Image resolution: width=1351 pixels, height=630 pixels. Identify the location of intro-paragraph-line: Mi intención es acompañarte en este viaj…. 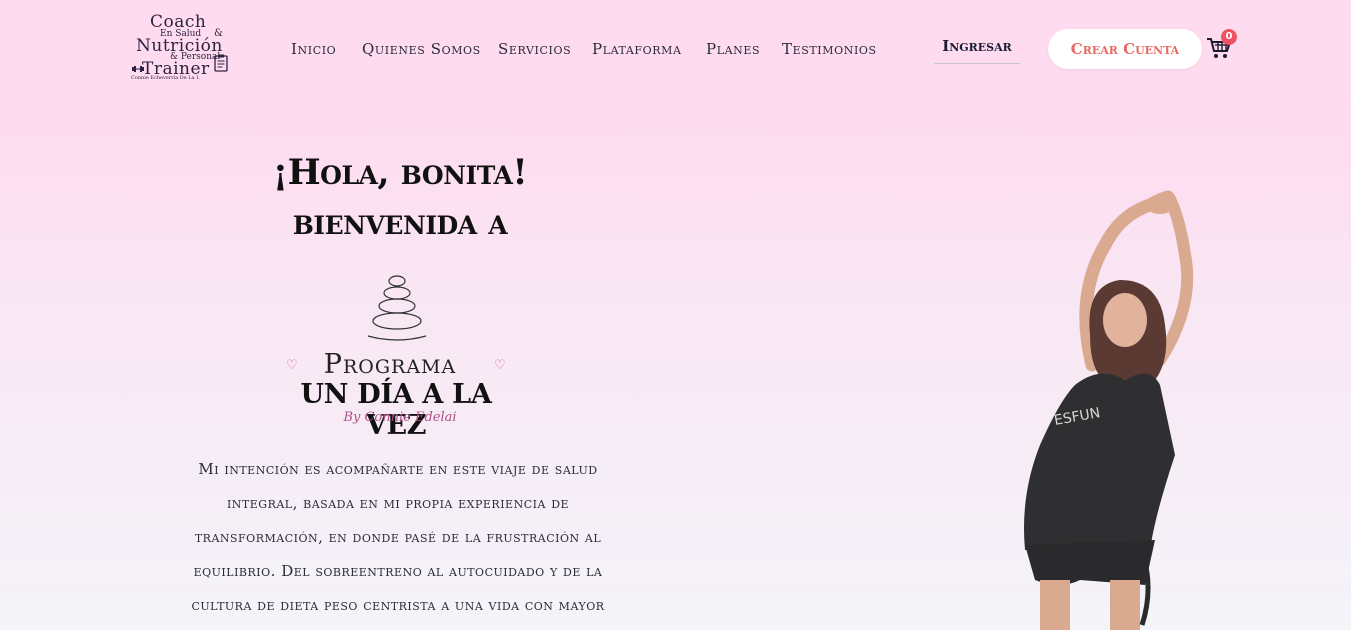
(398, 469).